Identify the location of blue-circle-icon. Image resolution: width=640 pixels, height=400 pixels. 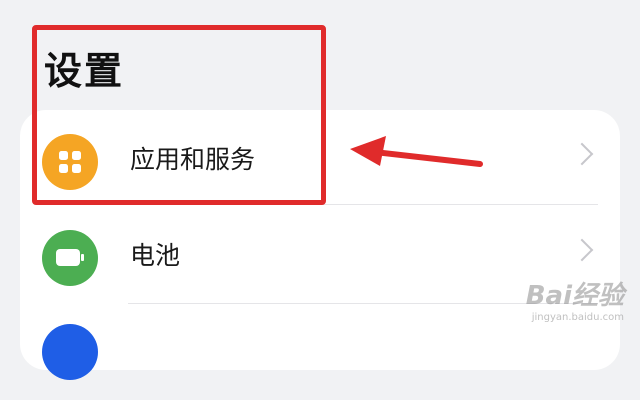
(70, 352).